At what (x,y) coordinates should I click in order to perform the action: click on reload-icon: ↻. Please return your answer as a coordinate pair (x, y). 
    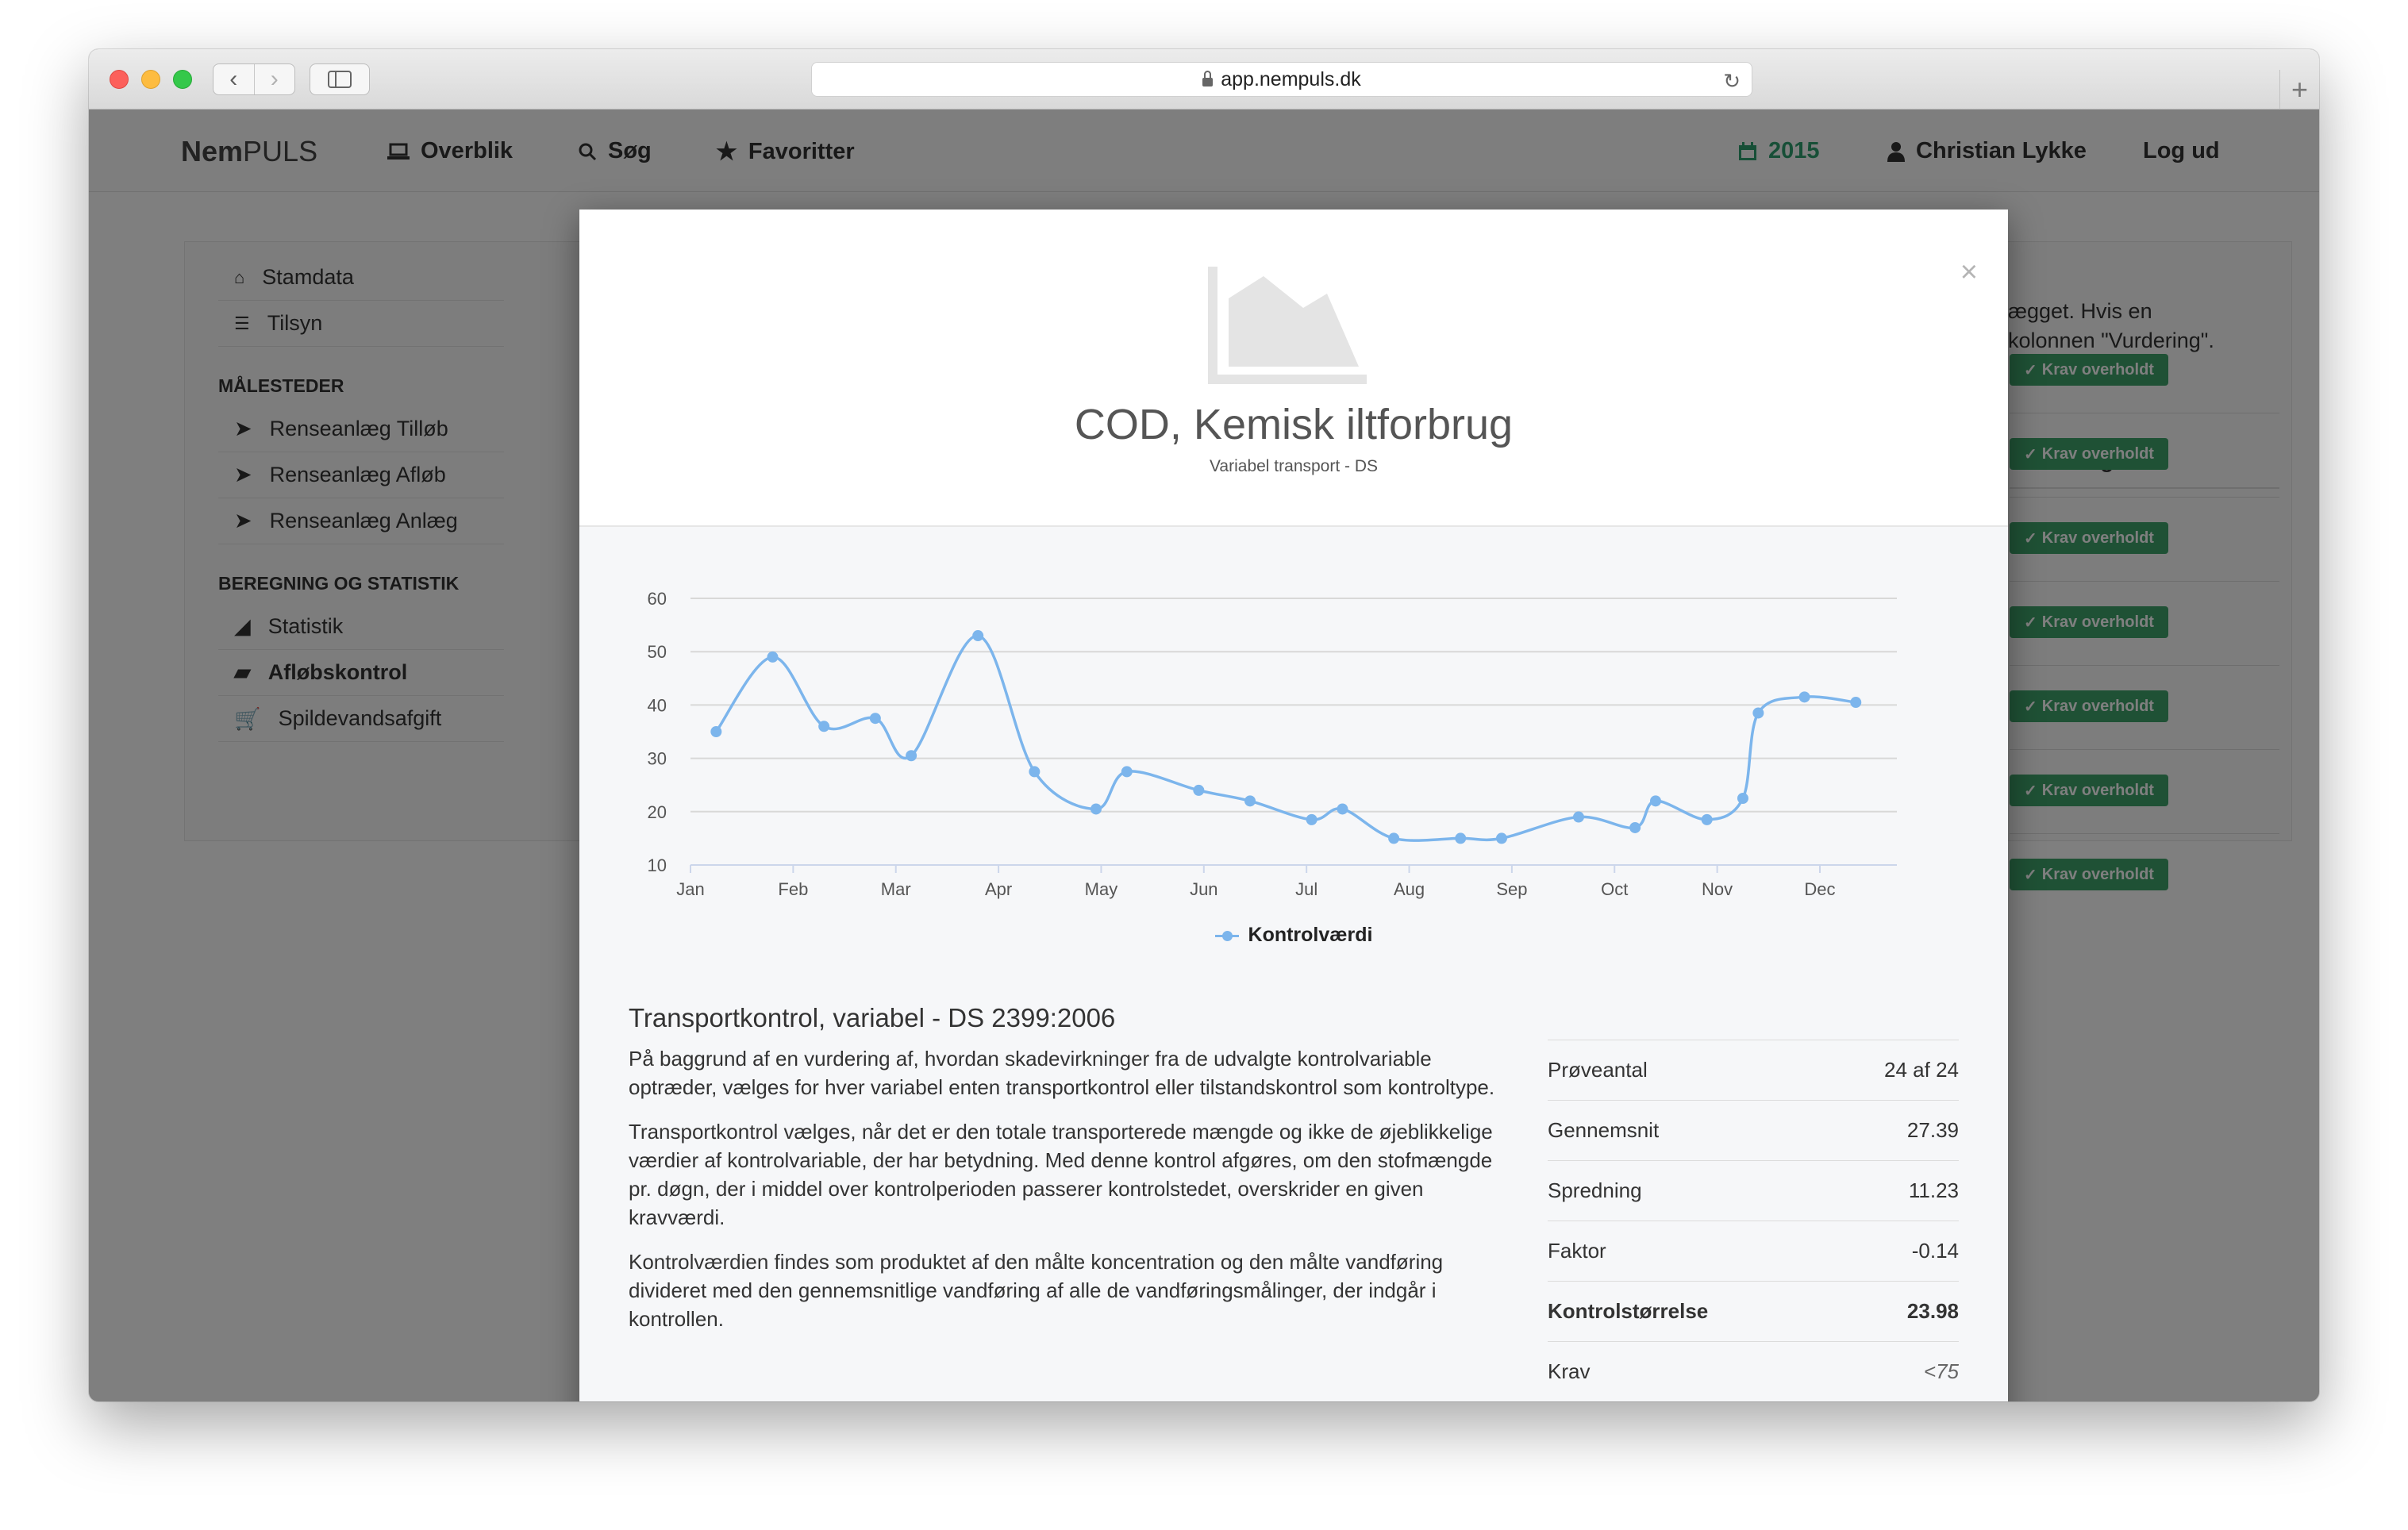
    Looking at the image, I should click on (1732, 81).